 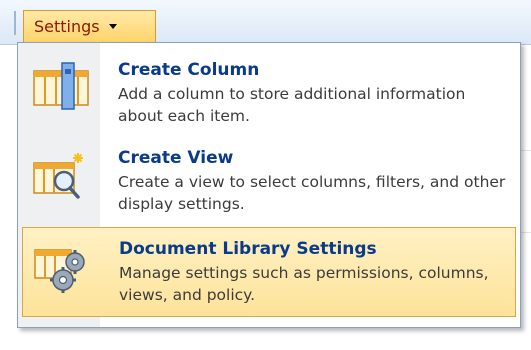 What do you see at coordinates (189, 70) in the screenshot?
I see `menu-item-title: Create Column` at bounding box center [189, 70].